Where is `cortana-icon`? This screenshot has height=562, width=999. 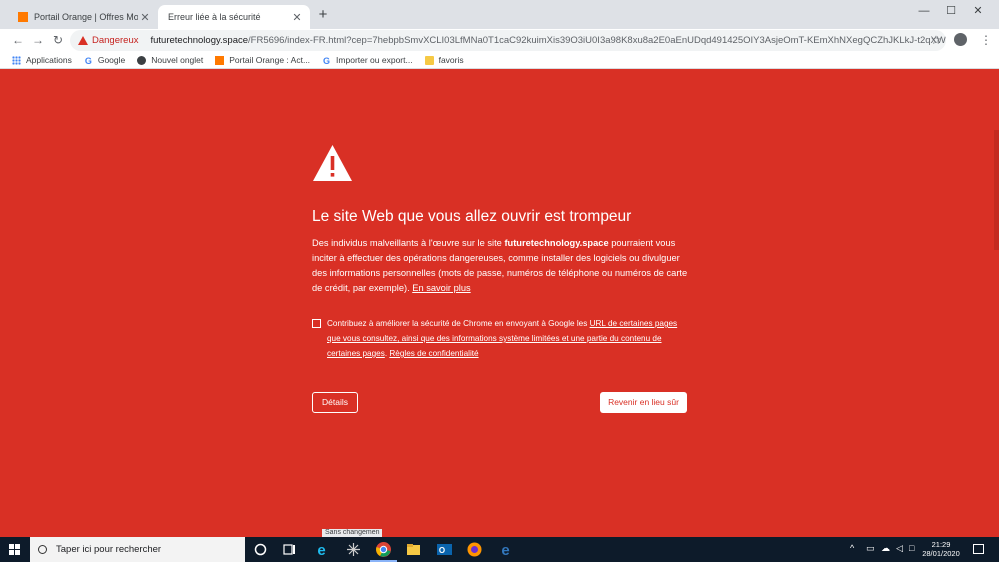
cortana-icon is located at coordinates (260, 549).